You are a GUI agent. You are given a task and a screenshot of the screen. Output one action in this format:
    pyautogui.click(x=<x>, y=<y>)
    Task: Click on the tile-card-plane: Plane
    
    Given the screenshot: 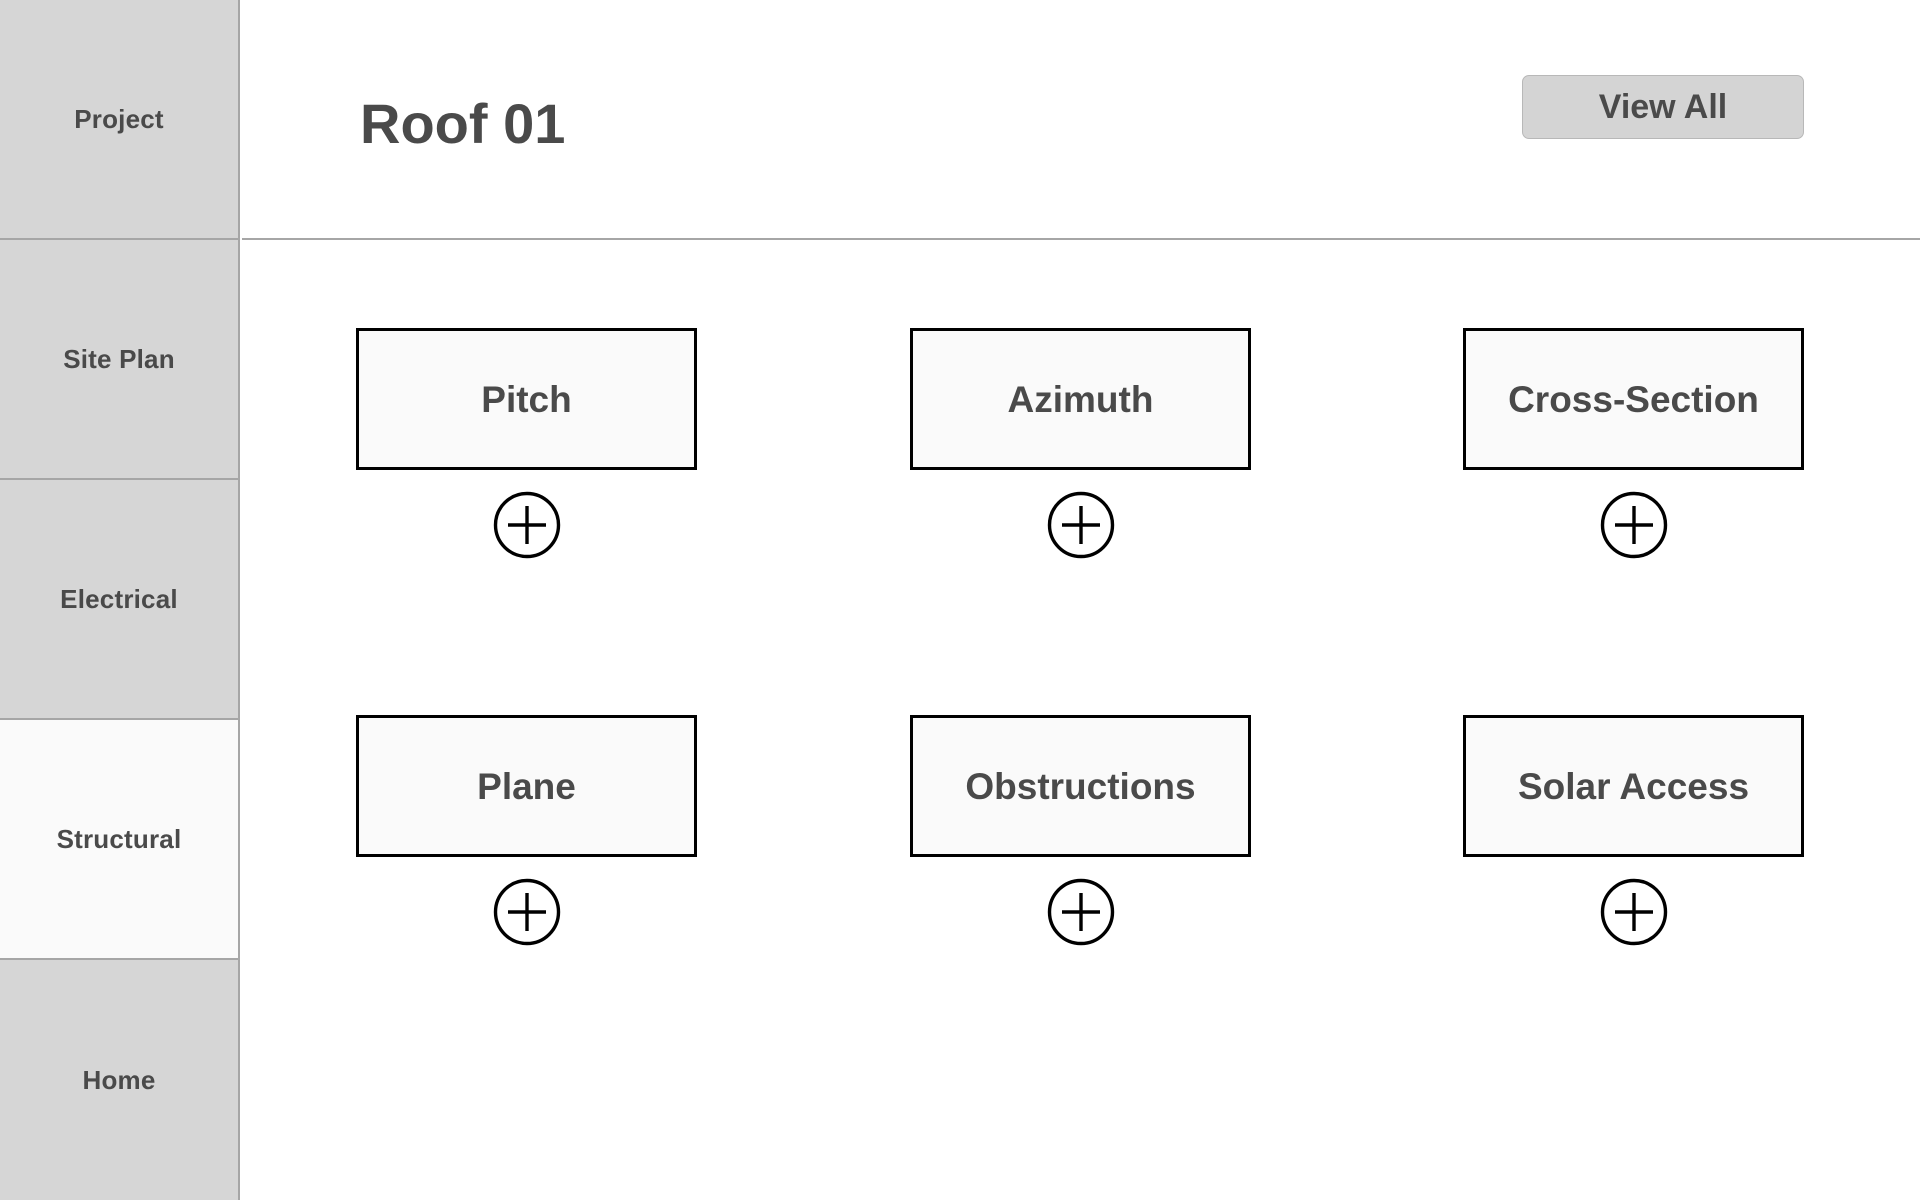 What is the action you would take?
    pyautogui.click(x=526, y=786)
    